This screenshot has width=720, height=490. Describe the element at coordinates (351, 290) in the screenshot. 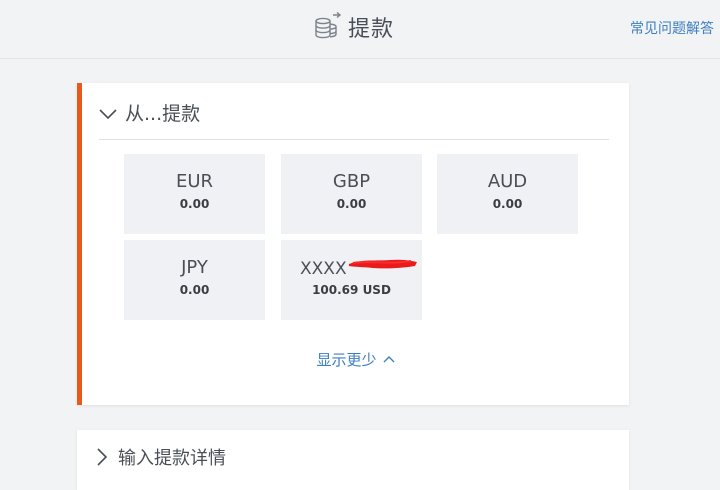

I see `tile-amount: 100.69 USD` at that location.